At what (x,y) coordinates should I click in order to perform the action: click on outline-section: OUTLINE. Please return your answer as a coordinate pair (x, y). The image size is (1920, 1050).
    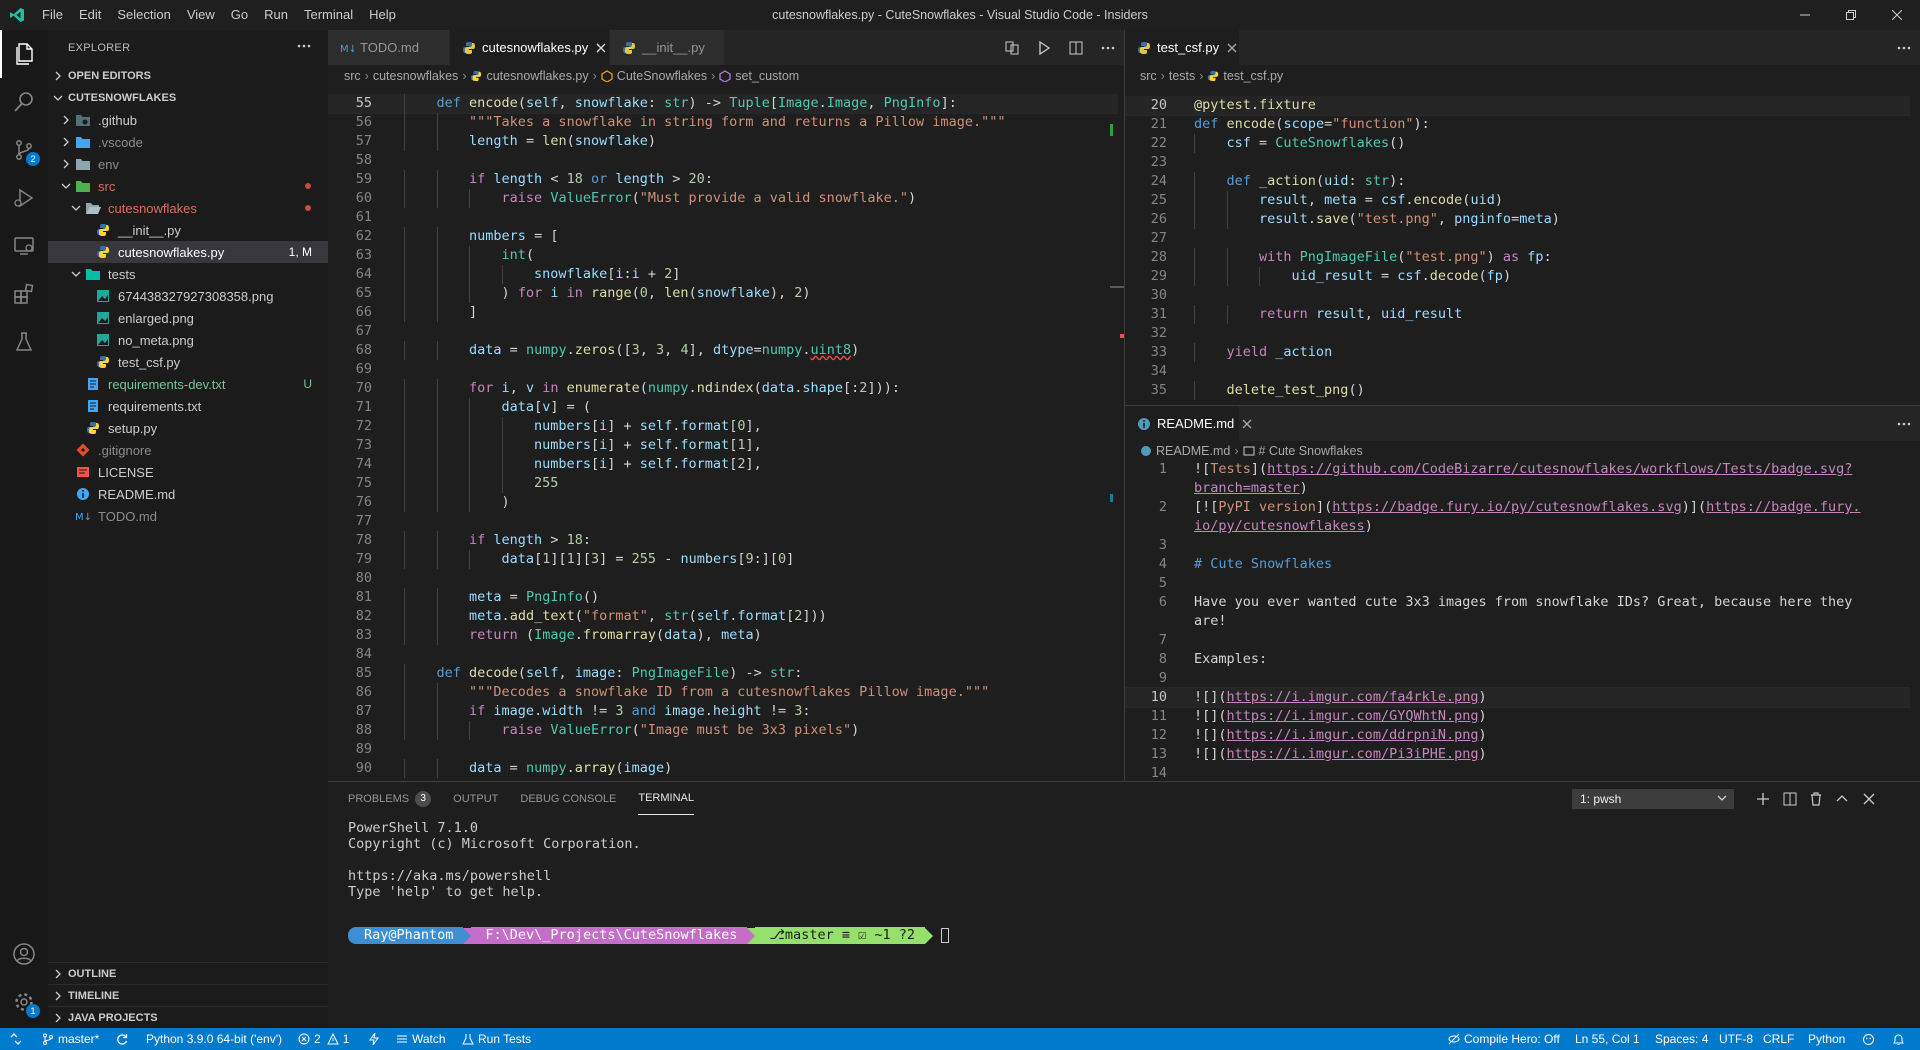
    Looking at the image, I should click on (188, 973).